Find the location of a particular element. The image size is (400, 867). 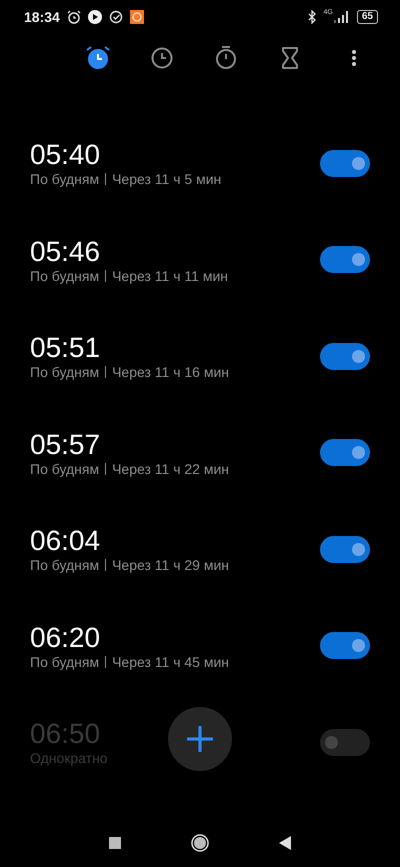

bluetooth-icon is located at coordinates (311, 17).